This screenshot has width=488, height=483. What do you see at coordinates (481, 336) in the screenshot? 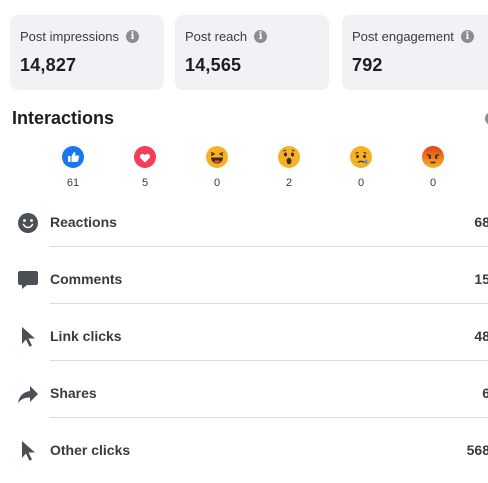
I see `row-value: 48` at bounding box center [481, 336].